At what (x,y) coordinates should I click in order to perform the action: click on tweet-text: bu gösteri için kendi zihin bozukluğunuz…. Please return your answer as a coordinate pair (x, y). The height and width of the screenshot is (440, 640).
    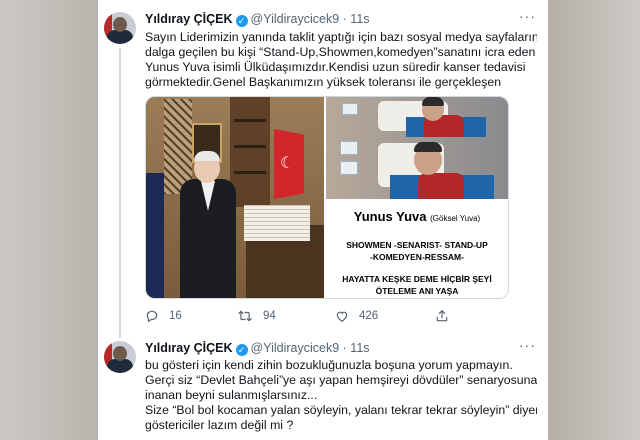
    Looking at the image, I should click on (341, 395).